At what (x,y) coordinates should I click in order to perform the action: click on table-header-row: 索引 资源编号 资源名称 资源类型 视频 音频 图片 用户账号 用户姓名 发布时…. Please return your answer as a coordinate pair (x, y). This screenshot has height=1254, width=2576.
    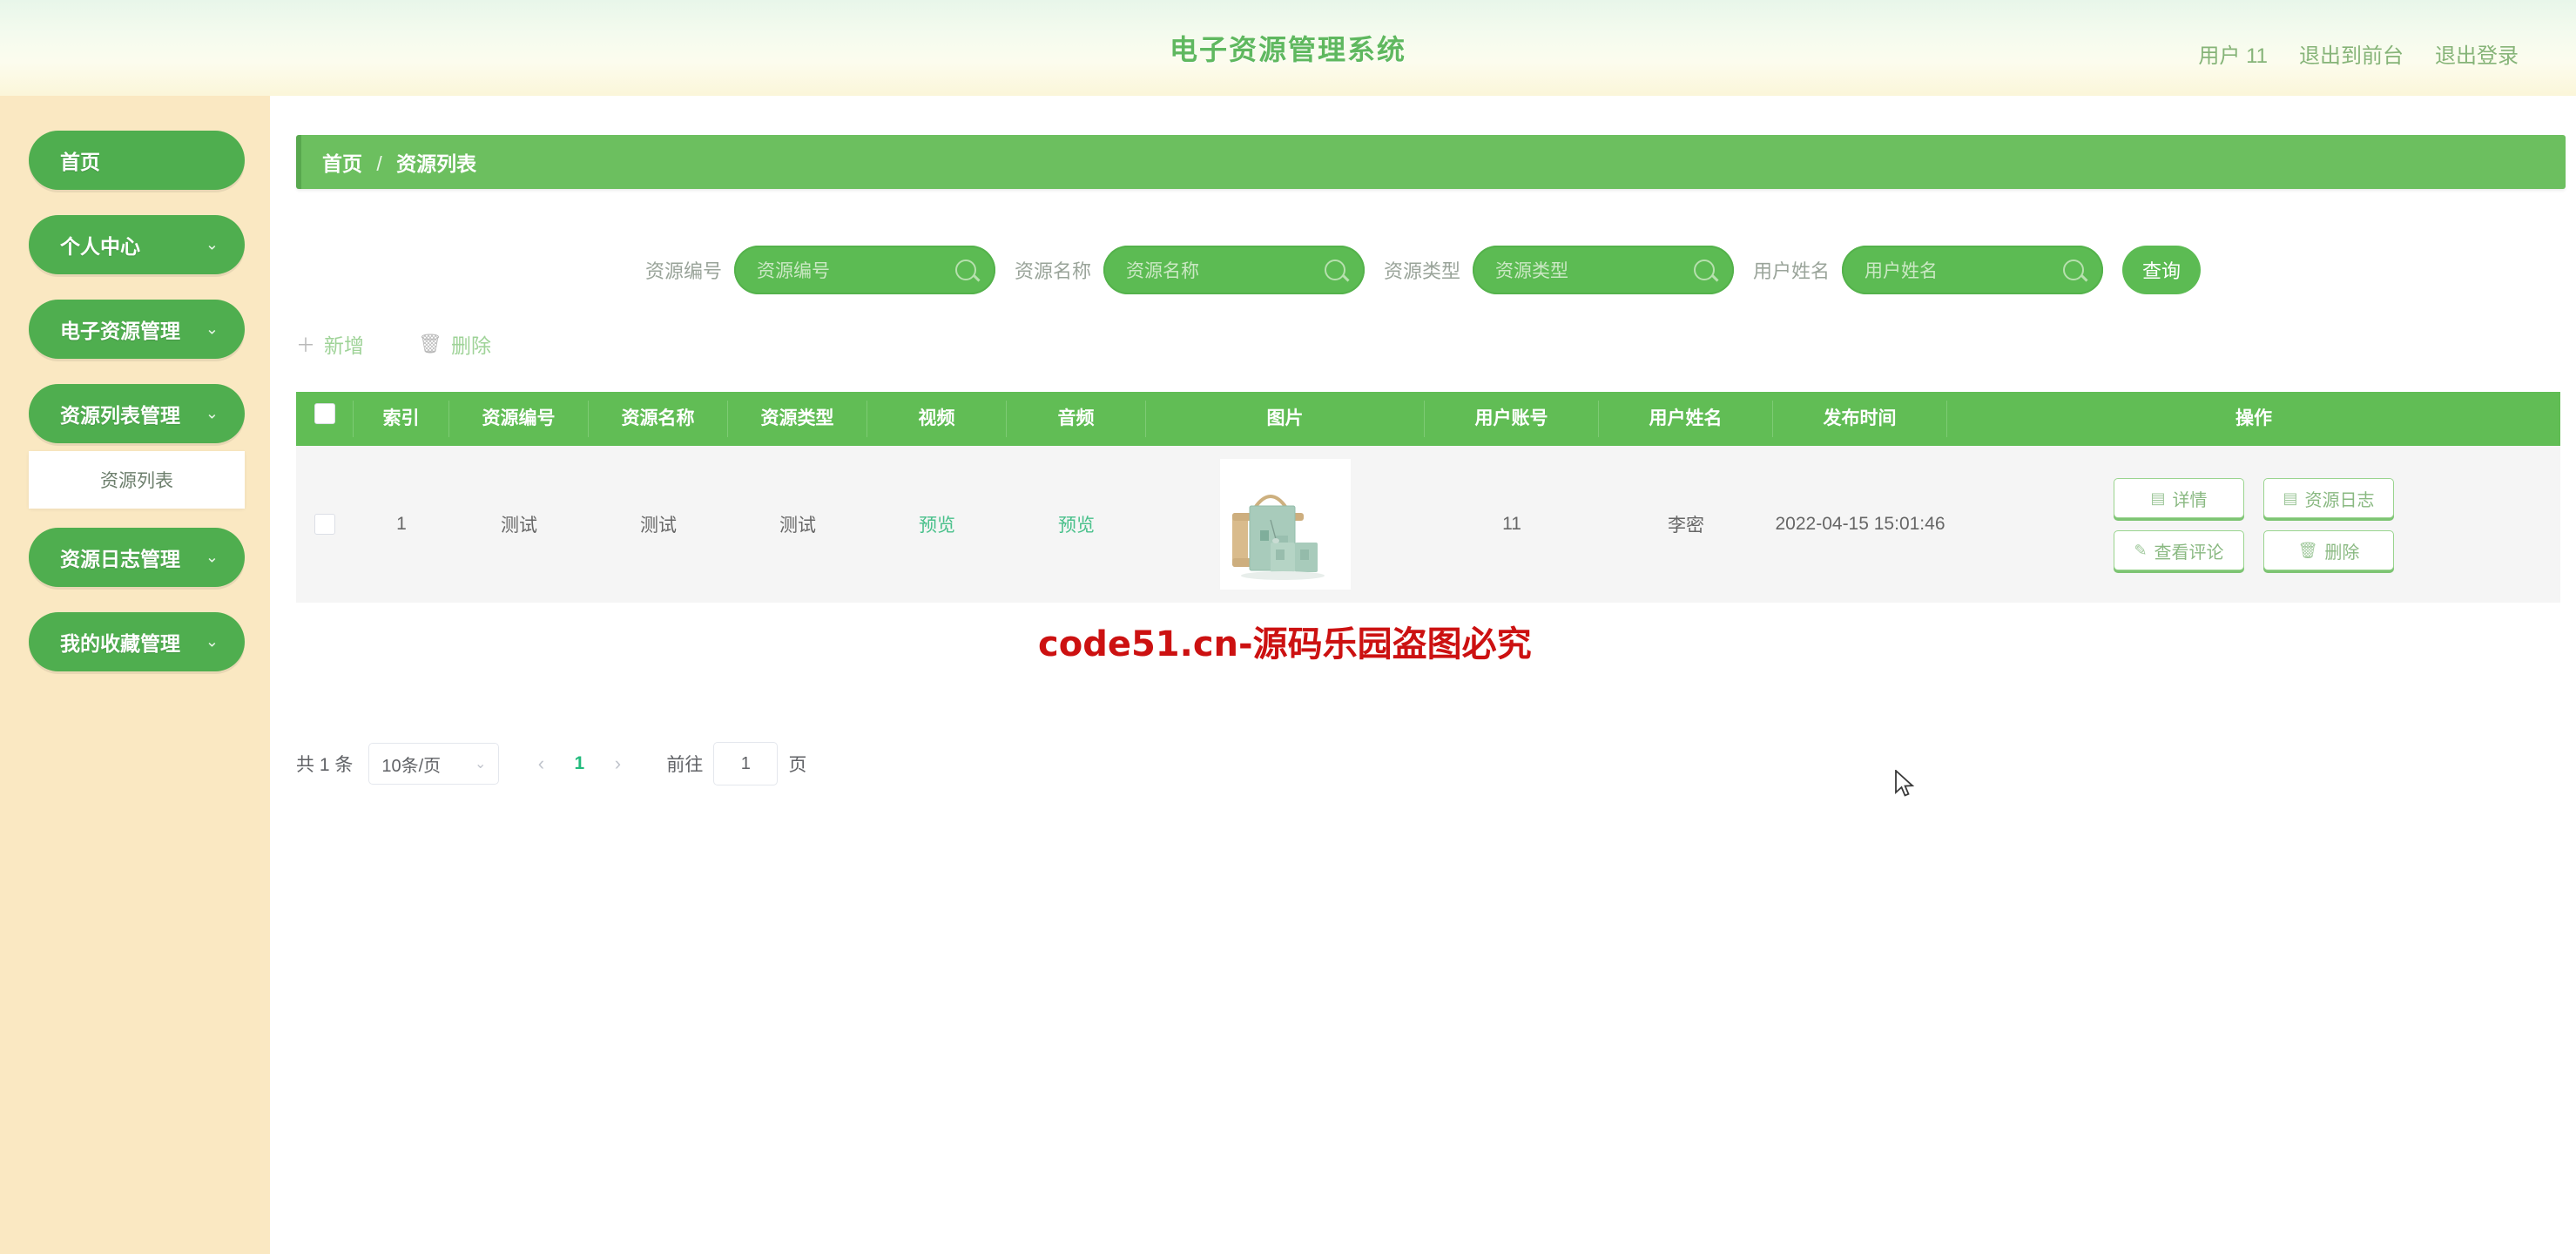
    Looking at the image, I should click on (1428, 419).